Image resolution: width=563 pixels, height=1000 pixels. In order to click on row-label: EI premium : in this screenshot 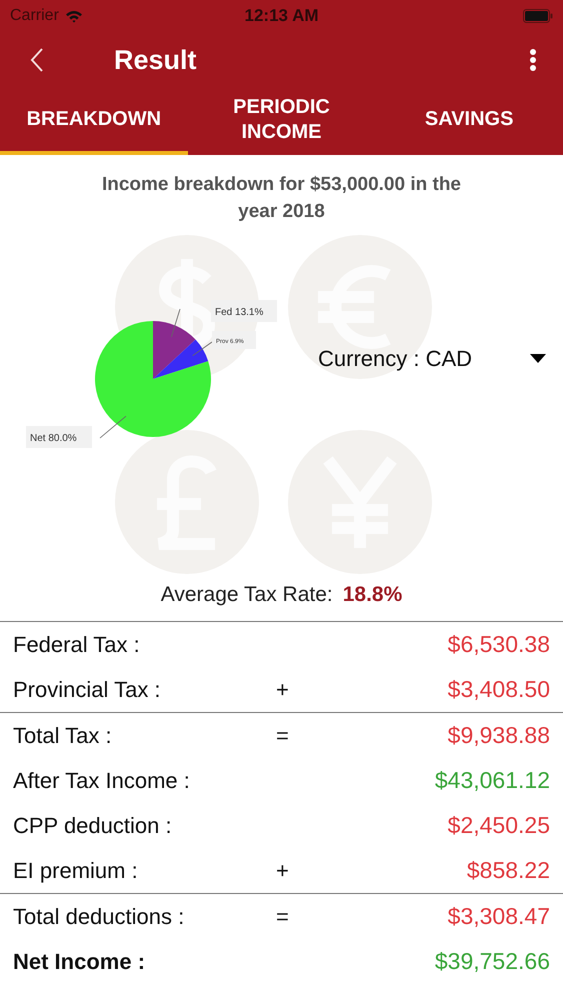, I will do `click(75, 871)`.